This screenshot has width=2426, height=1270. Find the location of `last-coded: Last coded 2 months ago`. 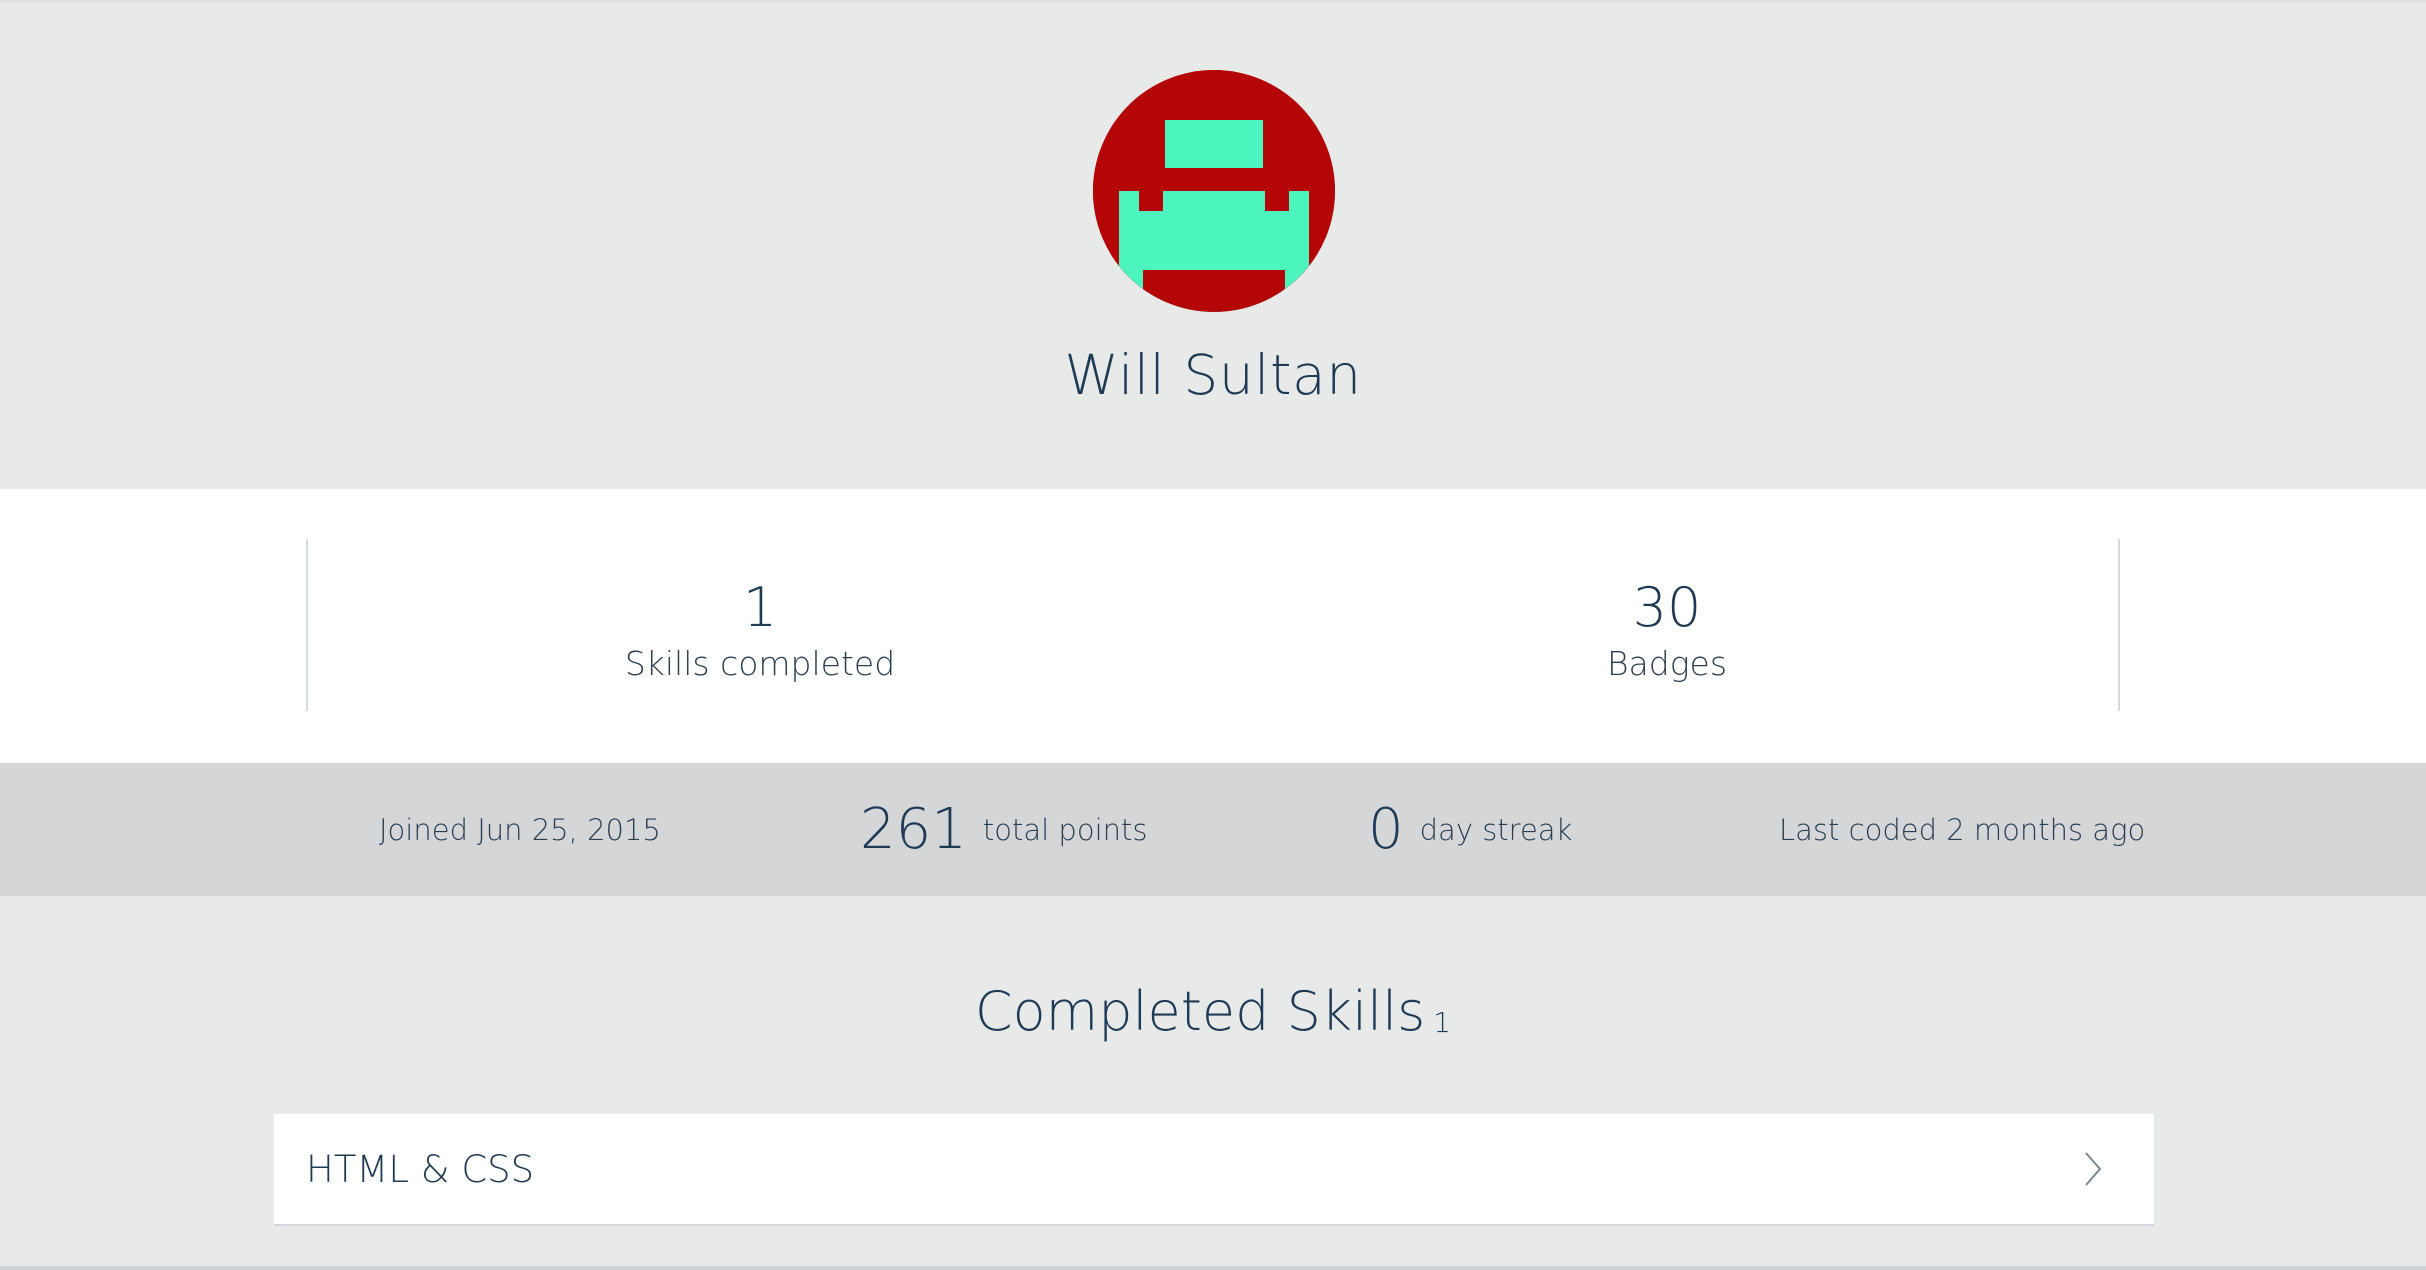

last-coded: Last coded 2 months ago is located at coordinates (1962, 829).